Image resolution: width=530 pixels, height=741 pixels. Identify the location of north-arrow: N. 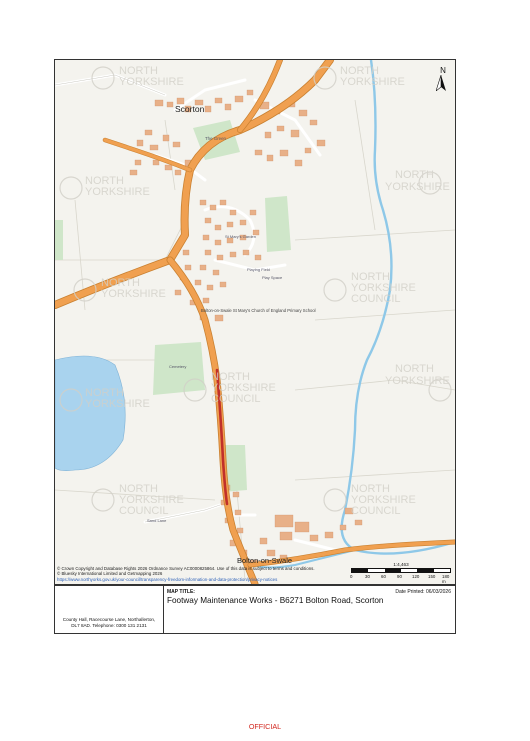
(443, 78).